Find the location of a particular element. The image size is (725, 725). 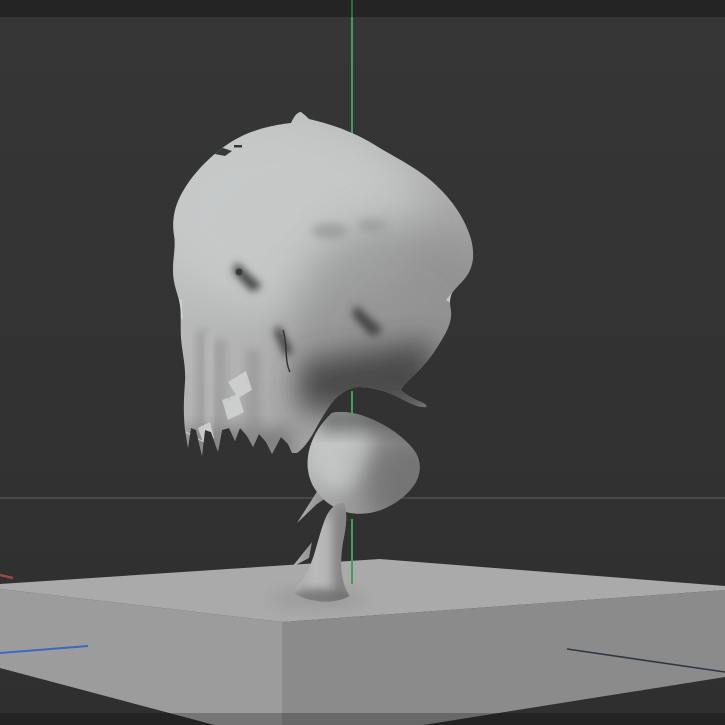

dent-top-center is located at coordinates (330, 231).